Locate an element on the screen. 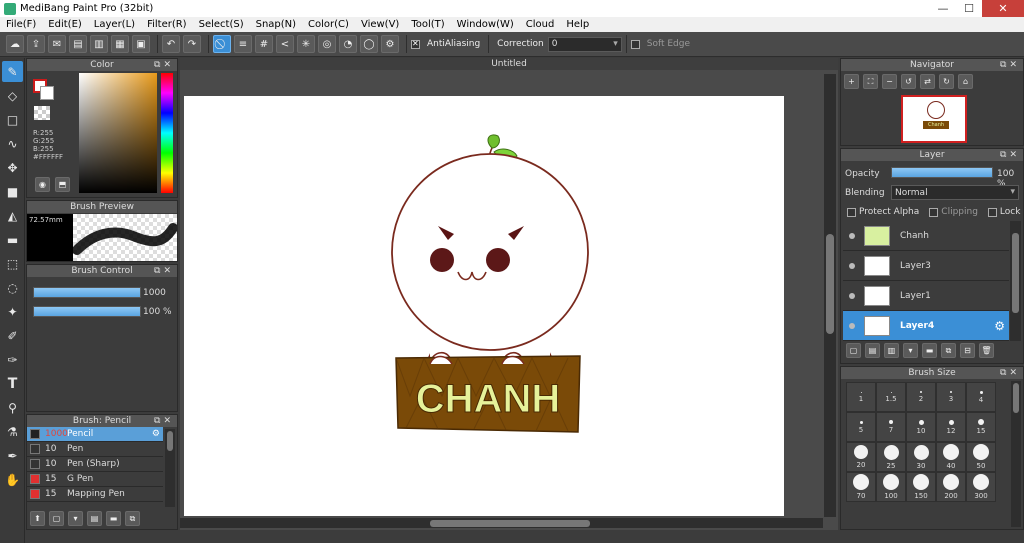 Image resolution: width=1024 pixels, height=543 pixels. brush-copy-icon: ▤ is located at coordinates (94, 518).